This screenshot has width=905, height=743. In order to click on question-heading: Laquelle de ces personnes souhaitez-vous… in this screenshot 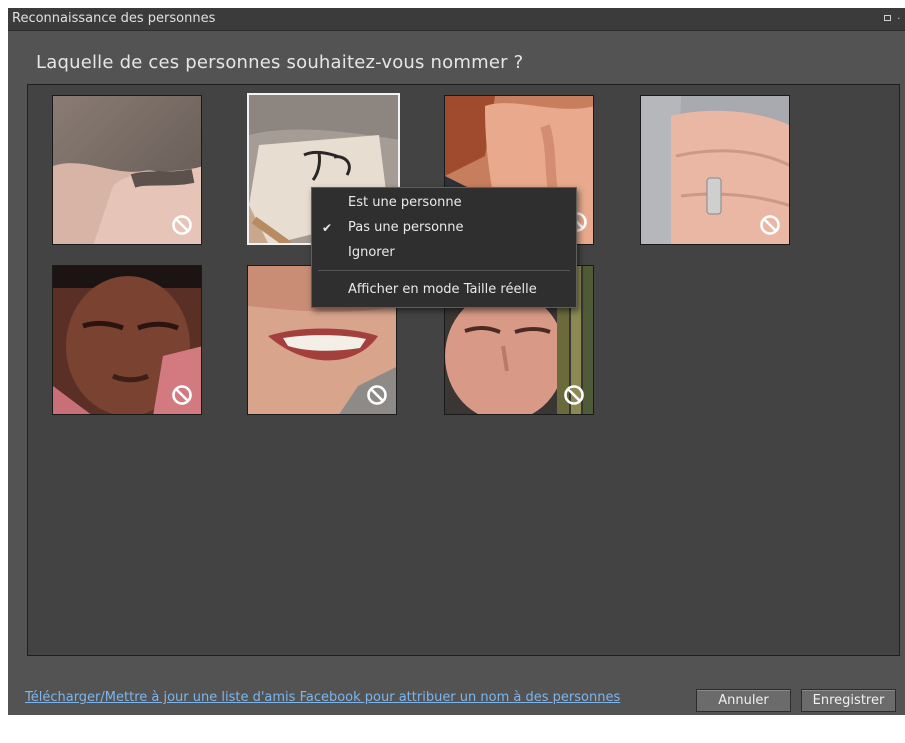, I will do `click(280, 62)`.